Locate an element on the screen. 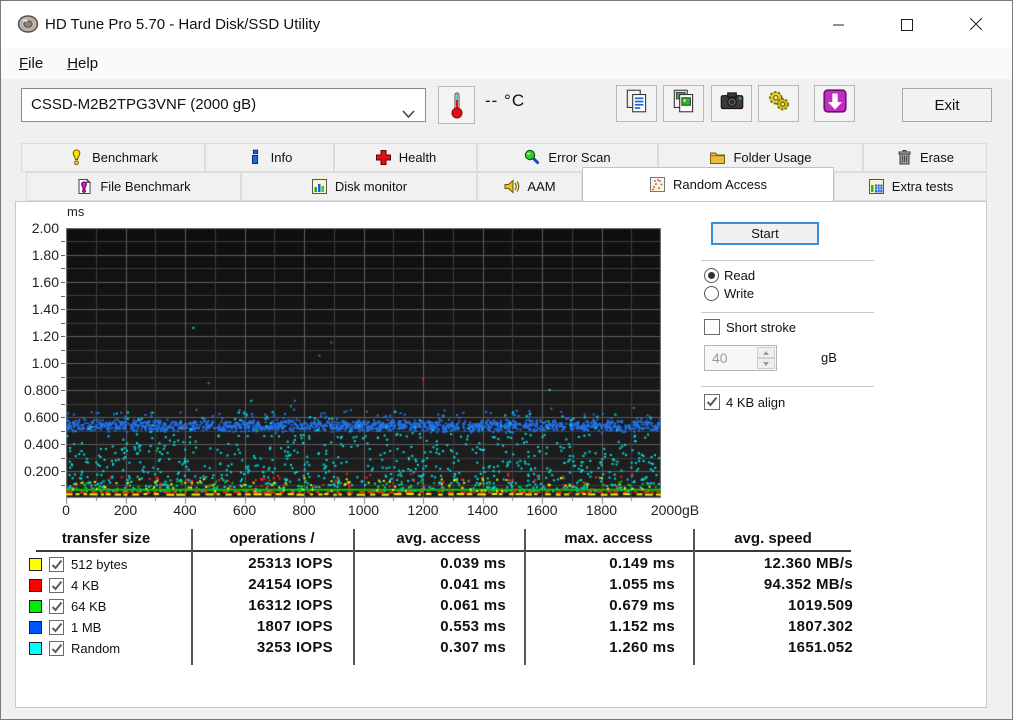  menu-bar: File Help is located at coordinates (506, 63).